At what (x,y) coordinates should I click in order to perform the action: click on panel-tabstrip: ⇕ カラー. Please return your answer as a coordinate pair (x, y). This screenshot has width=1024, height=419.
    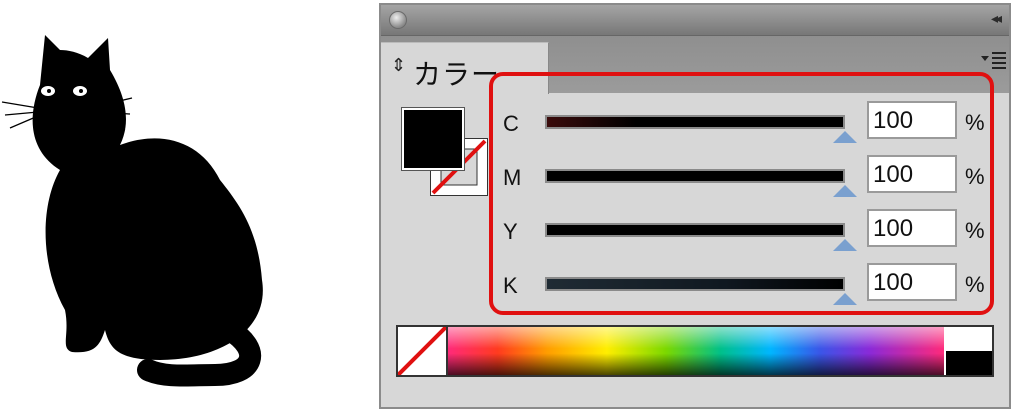
    Looking at the image, I should click on (695, 65).